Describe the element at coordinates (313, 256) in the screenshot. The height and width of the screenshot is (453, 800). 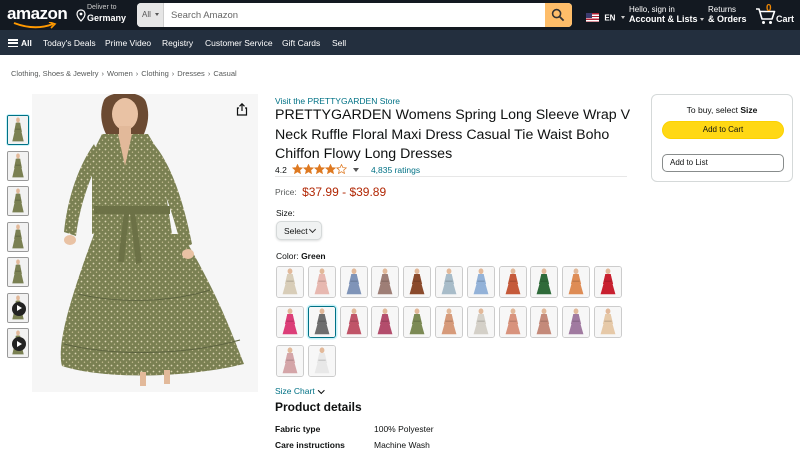
I see `color-value: Green` at that location.